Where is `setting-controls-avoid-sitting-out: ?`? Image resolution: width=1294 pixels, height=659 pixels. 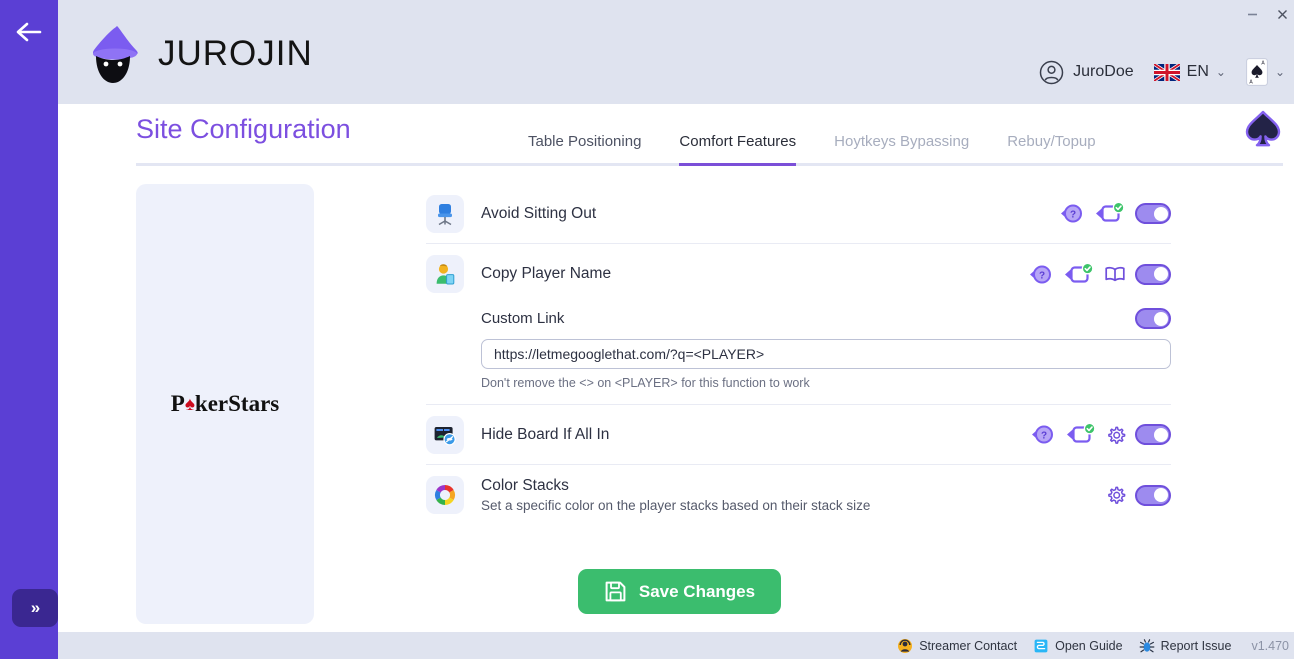 setting-controls-avoid-sitting-out: ? is located at coordinates (1114, 213).